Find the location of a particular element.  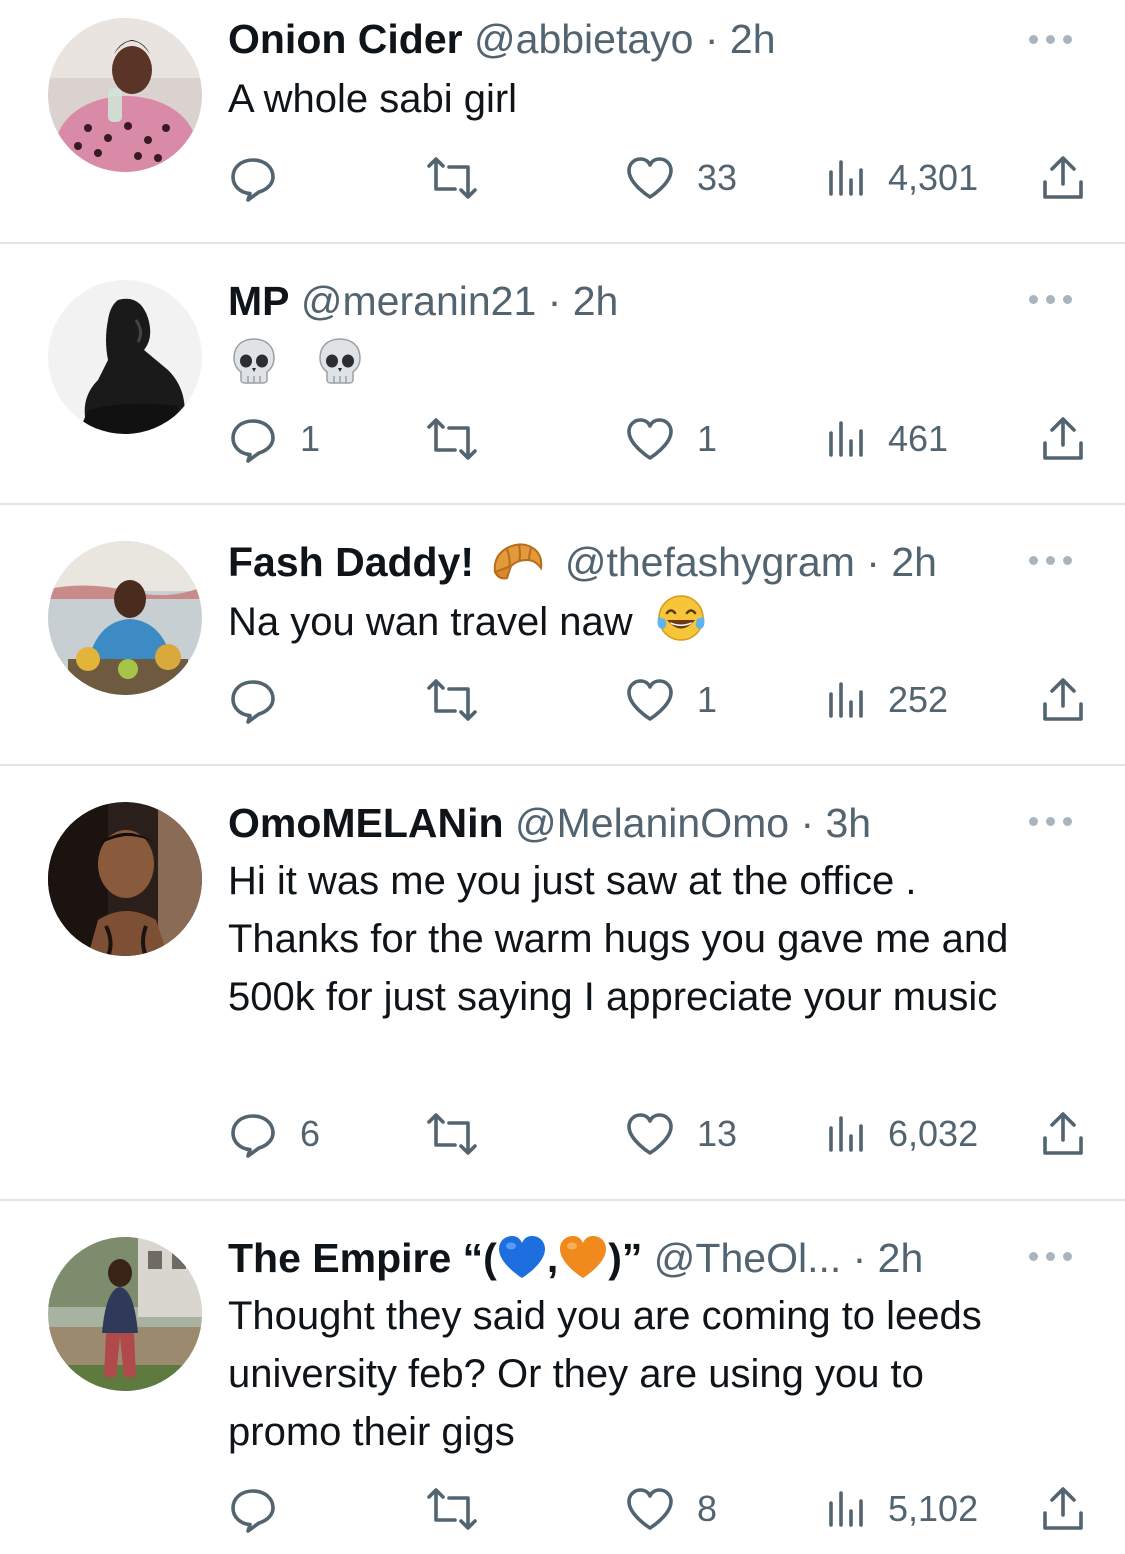

tweet-text: A whole sabi girl is located at coordinates (373, 99).